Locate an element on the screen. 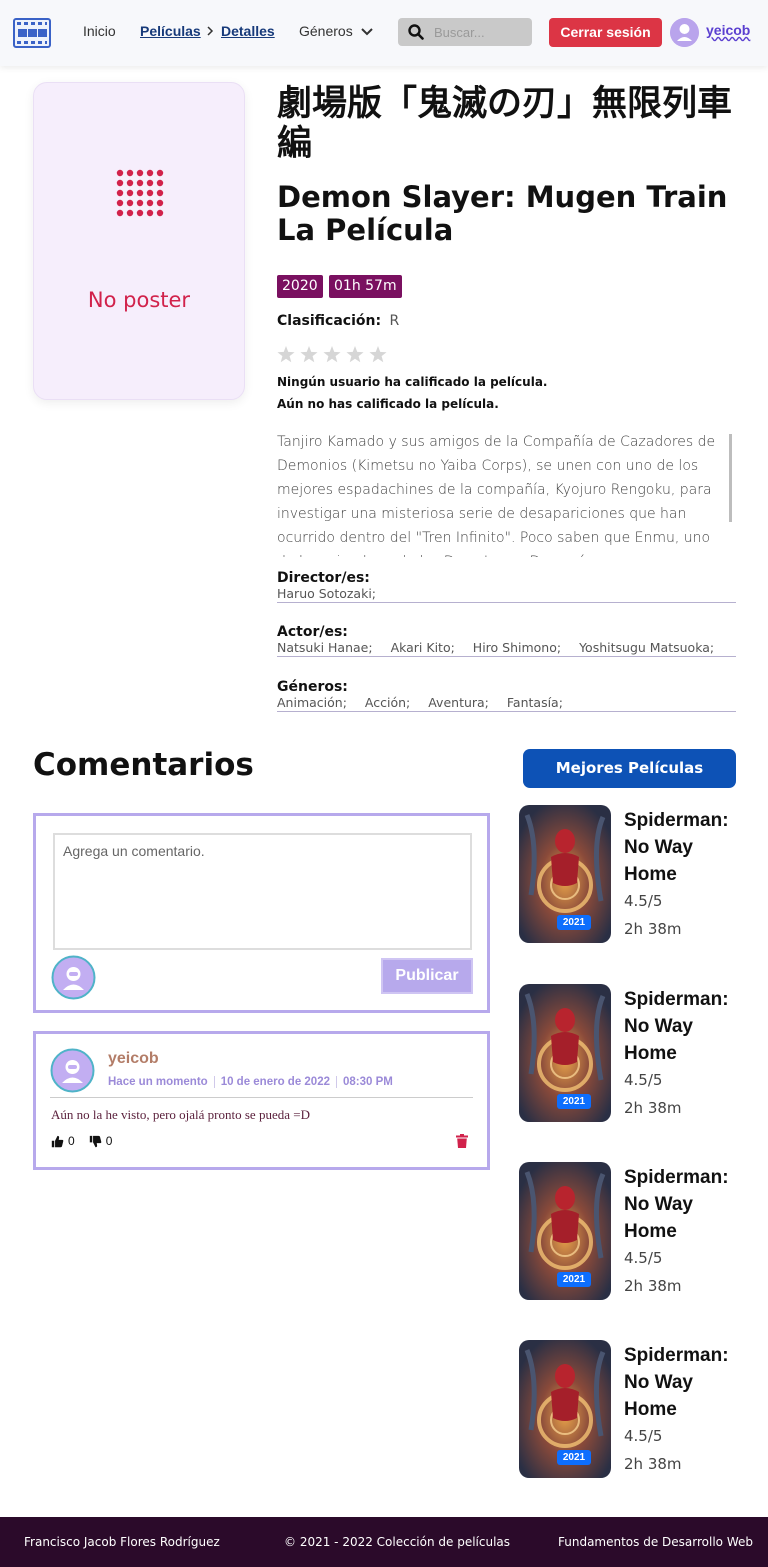  year-badge: 2020 is located at coordinates (300, 286).